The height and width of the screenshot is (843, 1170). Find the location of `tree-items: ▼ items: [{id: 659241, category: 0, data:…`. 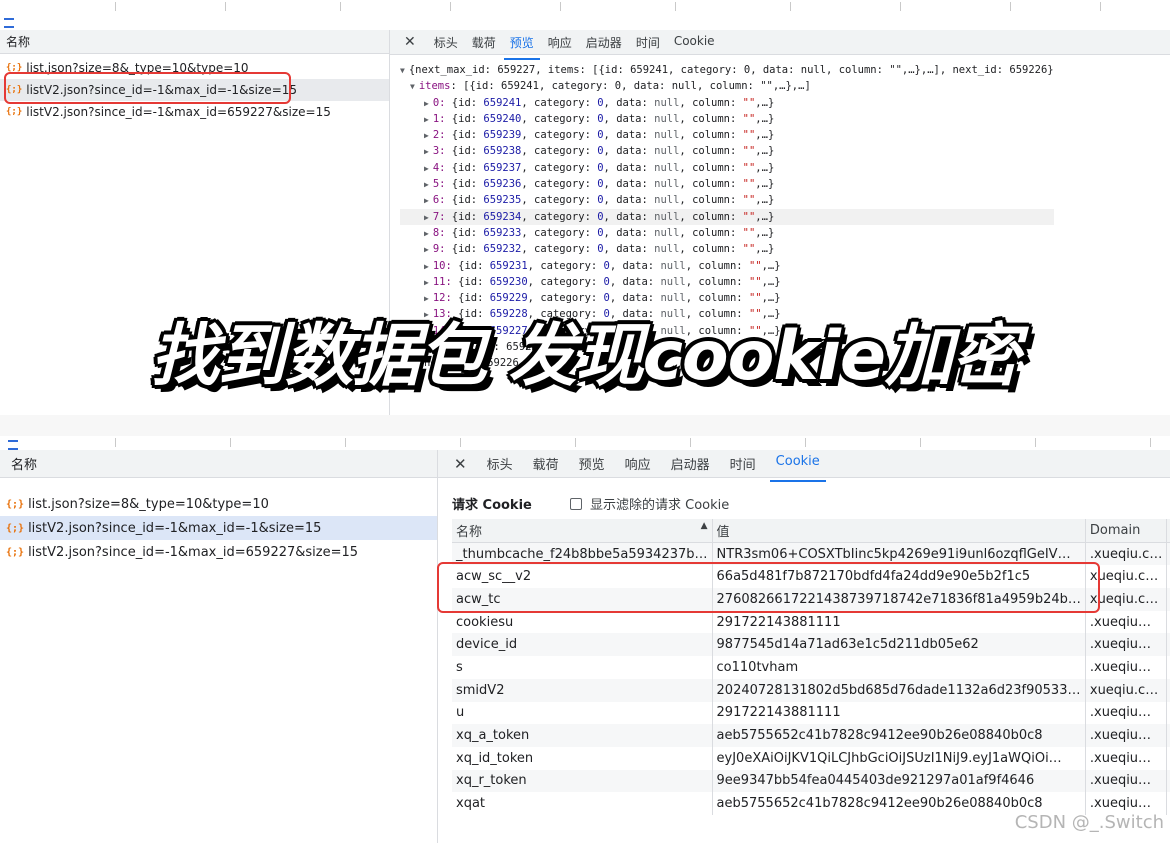

tree-items: ▼ items: [{id: 659241, category: 0, data:… is located at coordinates (727, 86).